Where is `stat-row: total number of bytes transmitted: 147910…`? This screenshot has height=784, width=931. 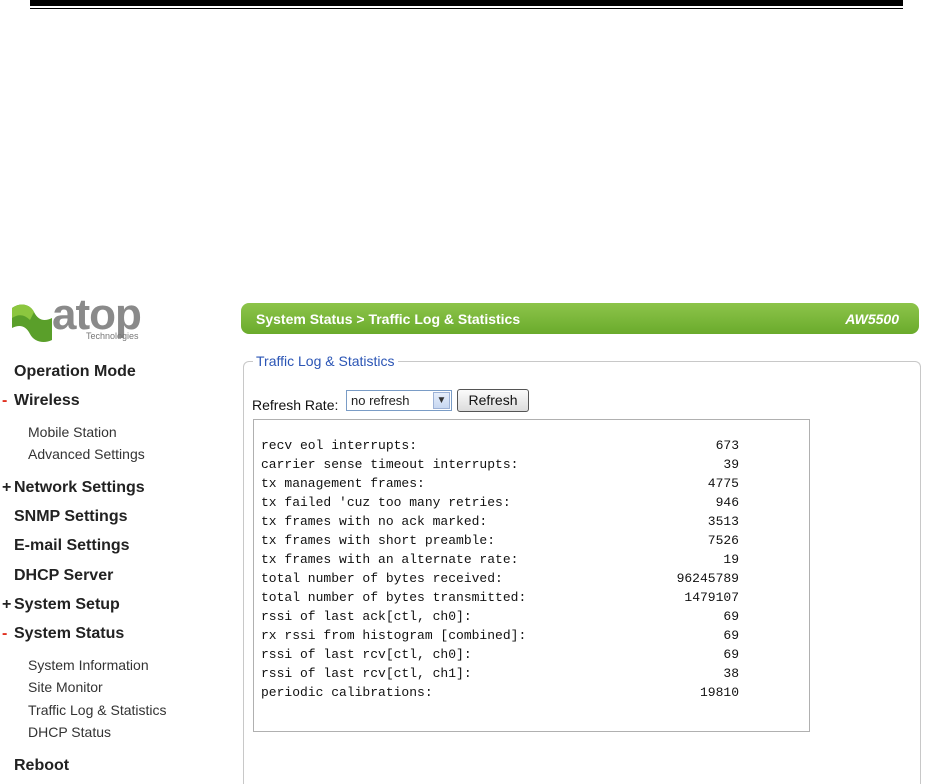
stat-row: total number of bytes transmitted: 147910… is located at coordinates (500, 599).